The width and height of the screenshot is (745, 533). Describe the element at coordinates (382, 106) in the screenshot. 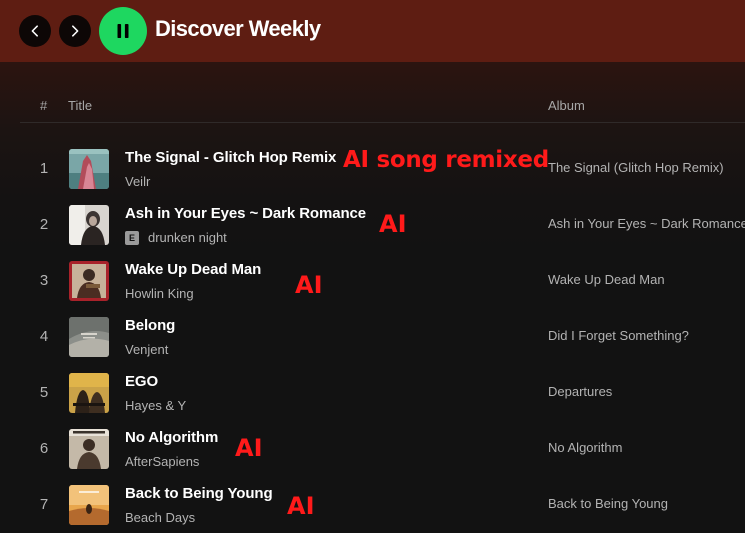

I see `column-header: # Title Album` at that location.